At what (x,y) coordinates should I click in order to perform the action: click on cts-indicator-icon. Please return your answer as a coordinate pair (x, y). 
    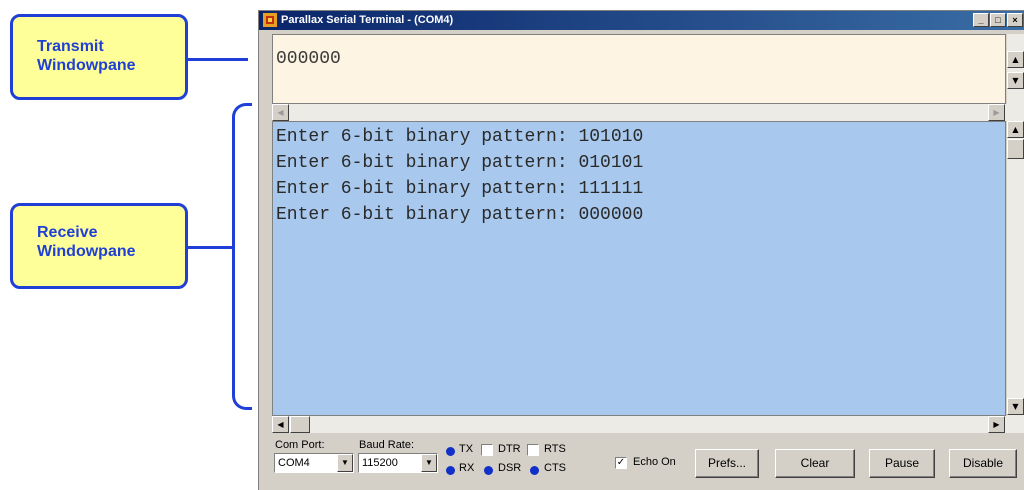
    Looking at the image, I should click on (534, 470).